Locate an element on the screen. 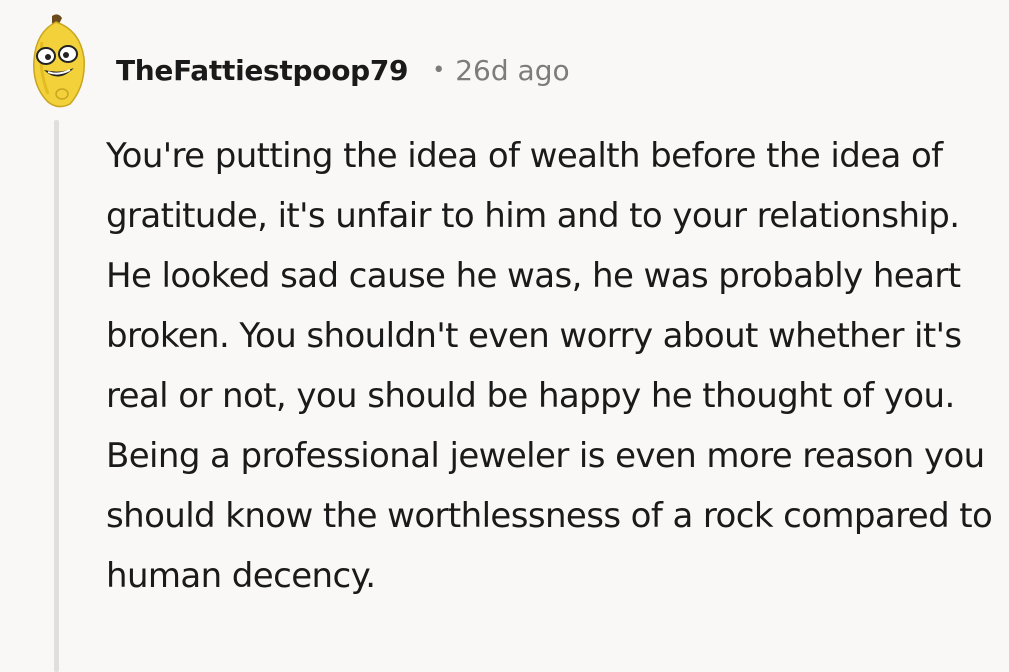 Image resolution: width=1009 pixels, height=672 pixels. comment-timestamp: 26d ago is located at coordinates (512, 70).